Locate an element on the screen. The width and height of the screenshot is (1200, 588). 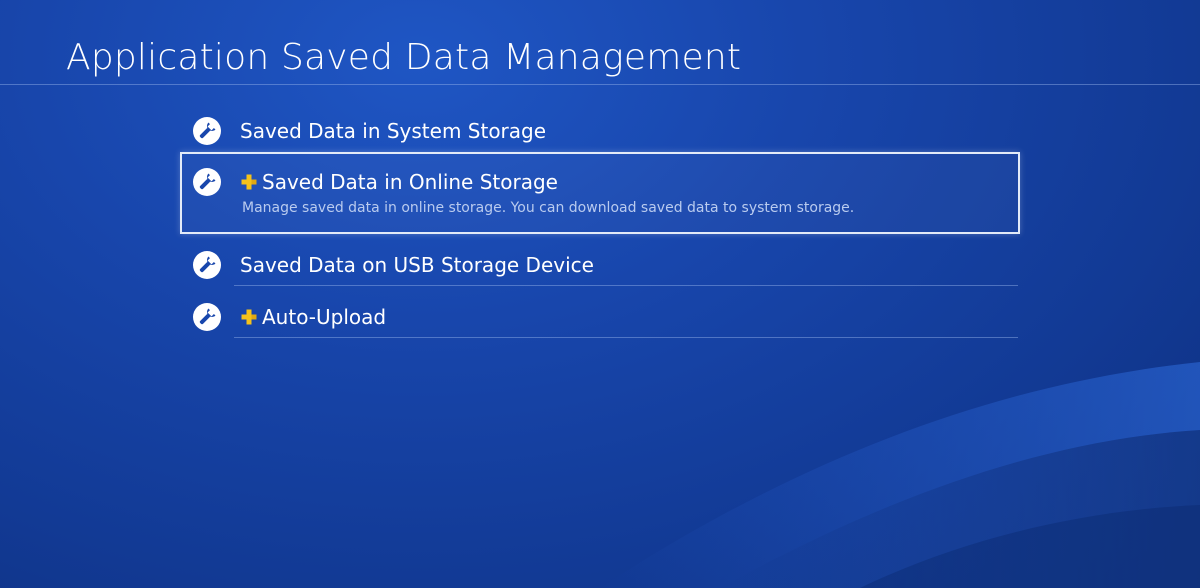
menu-item-label: Saved Data in Online Storage is located at coordinates (410, 182).